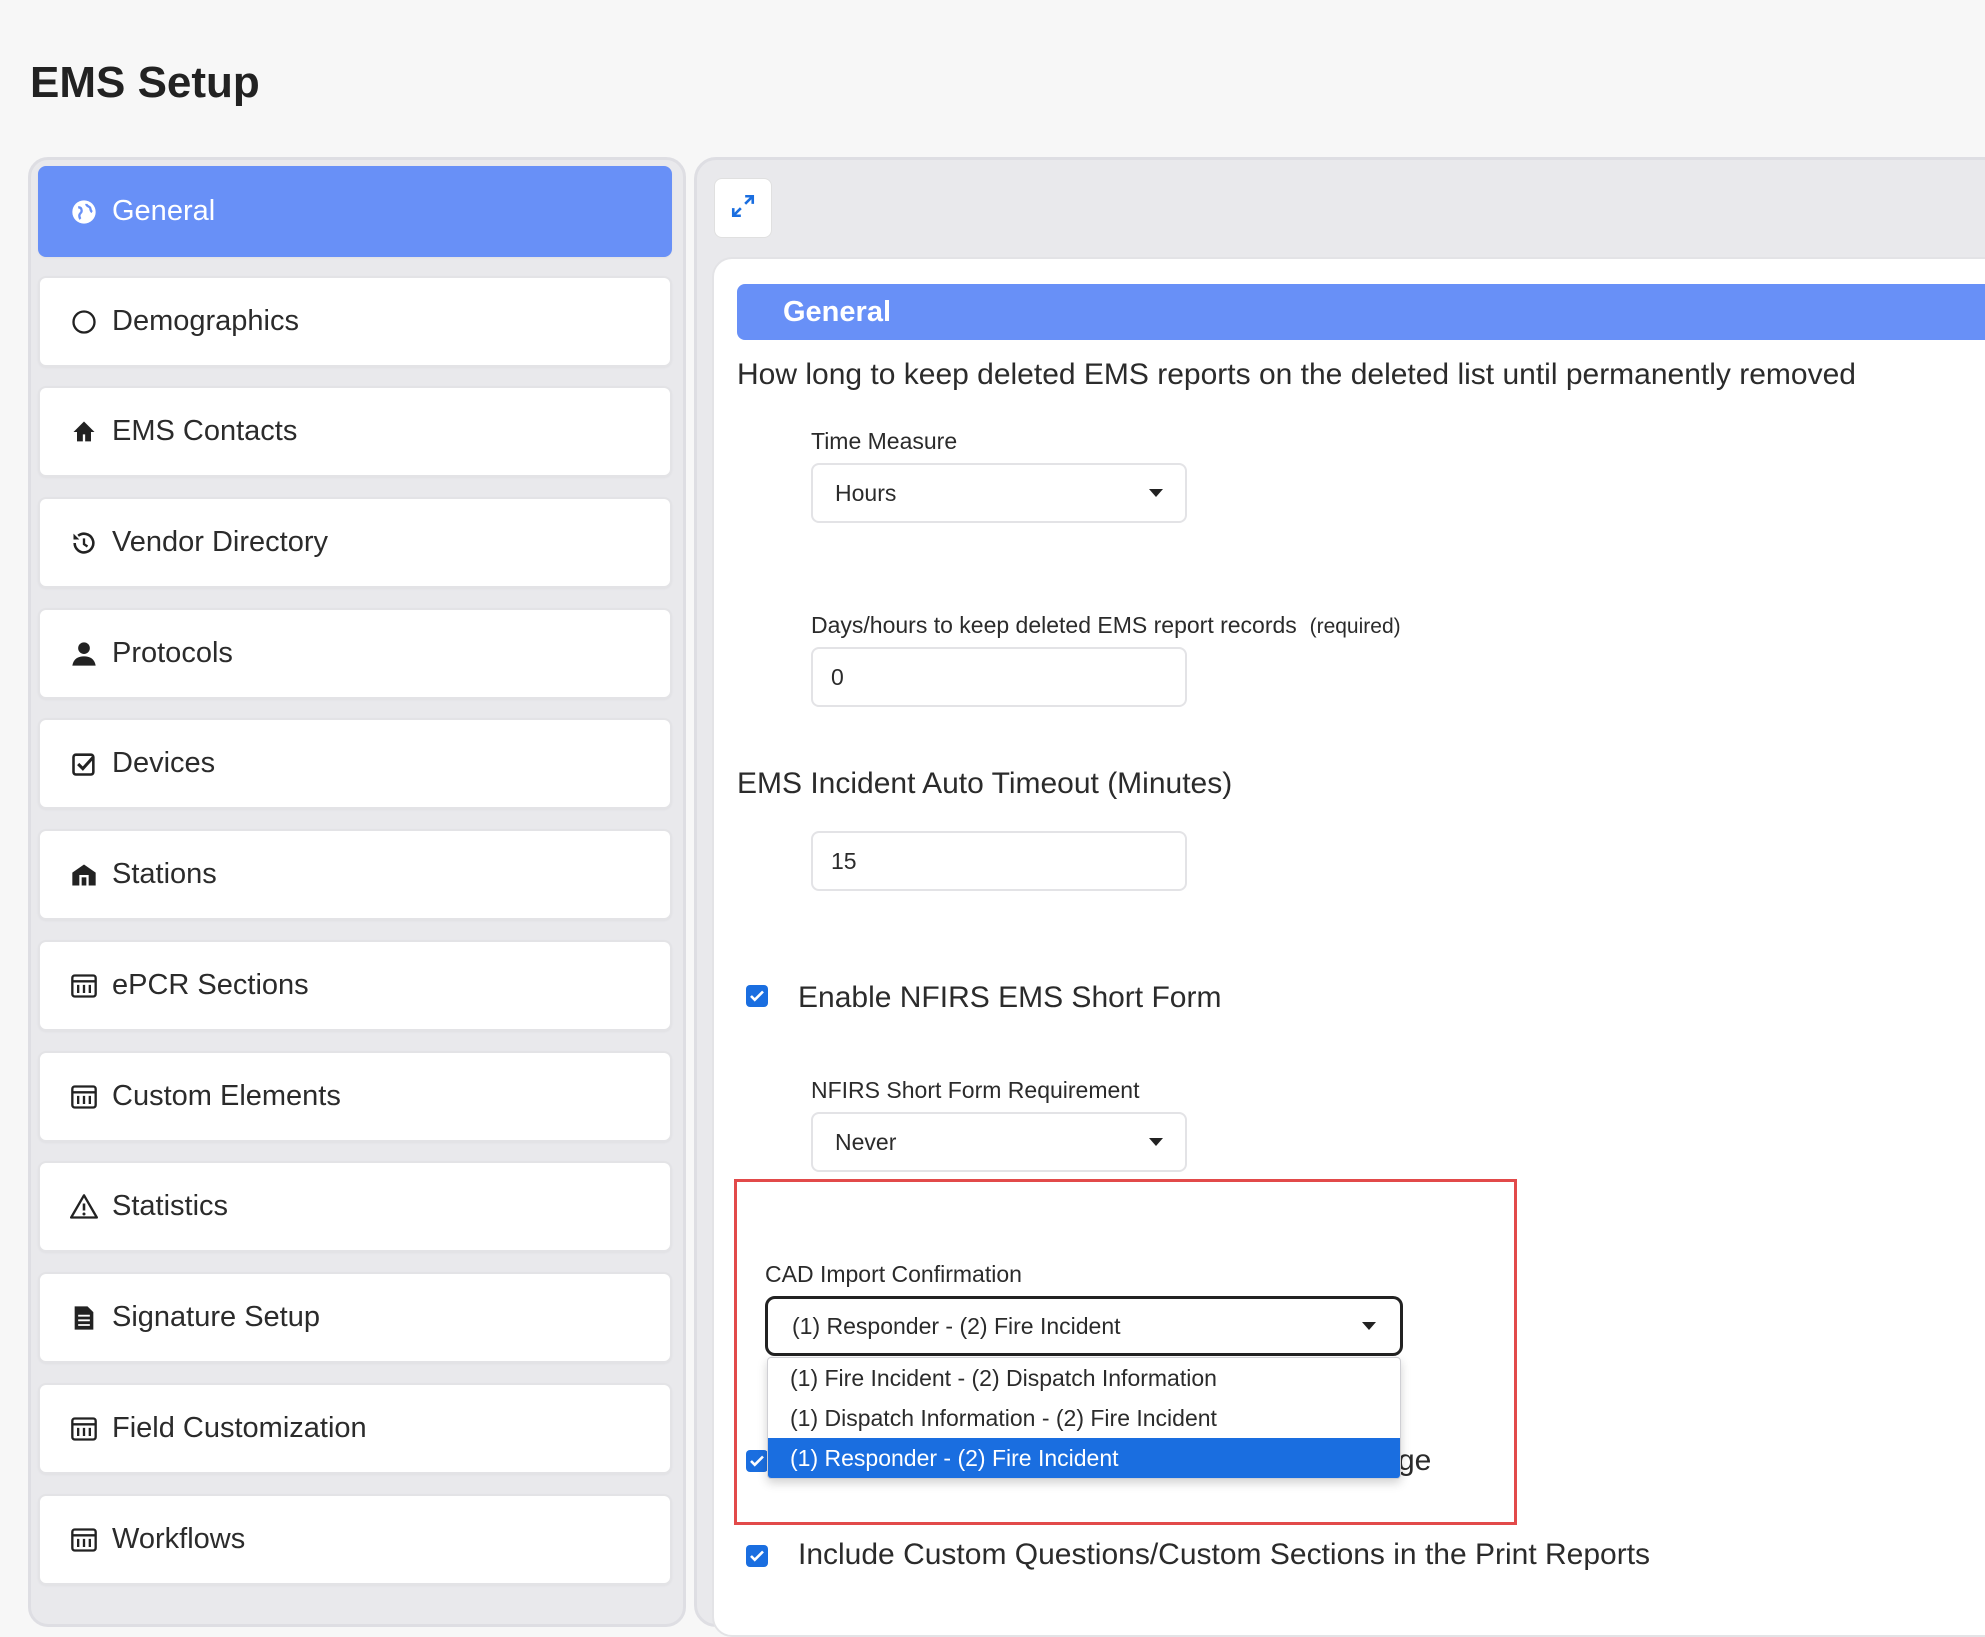 The height and width of the screenshot is (1637, 1985). What do you see at coordinates (985, 783) in the screenshot?
I see `auto-timeout-label: EMS Incident Auto Timeout (Minutes)` at bounding box center [985, 783].